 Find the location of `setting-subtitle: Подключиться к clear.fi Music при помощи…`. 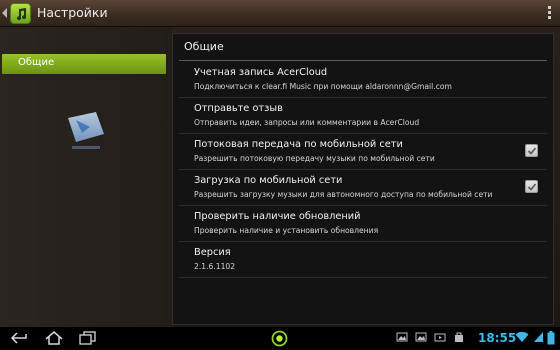

setting-subtitle: Подключиться к clear.fi Music при помощи… is located at coordinates (323, 86).